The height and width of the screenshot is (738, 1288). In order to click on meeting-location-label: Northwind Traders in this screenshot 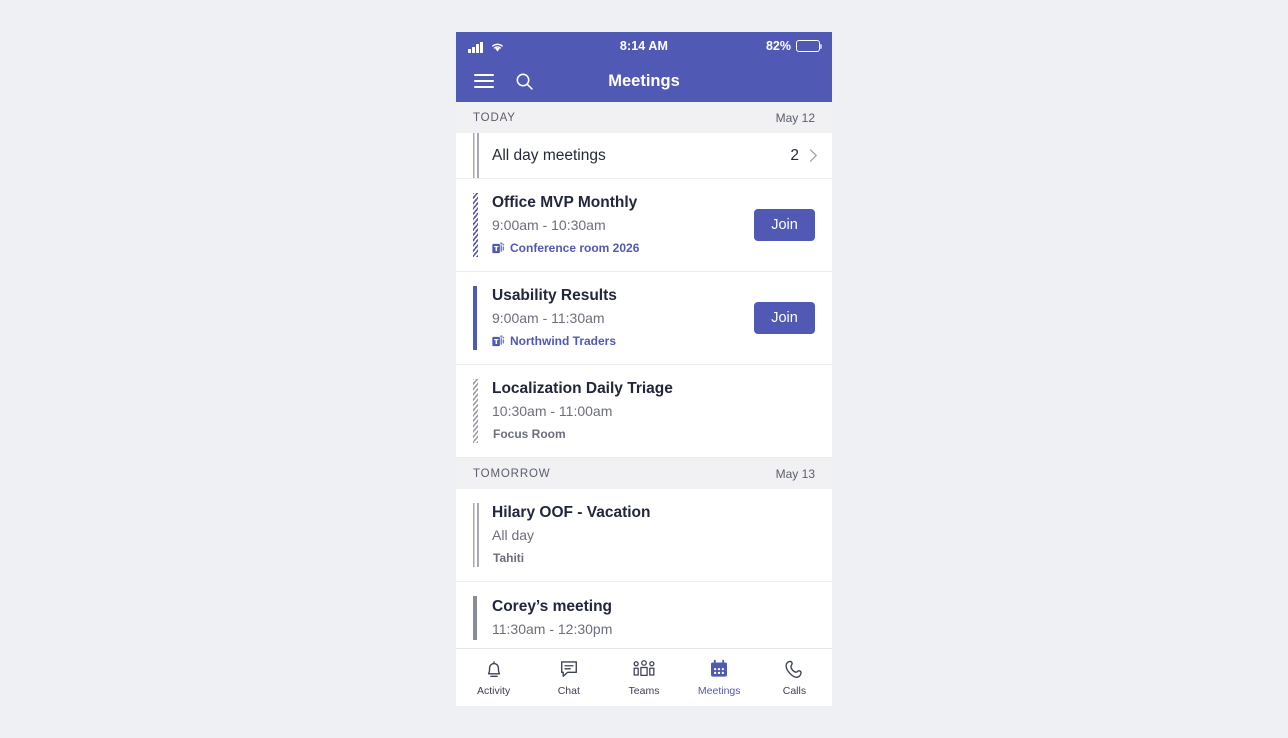, I will do `click(563, 341)`.